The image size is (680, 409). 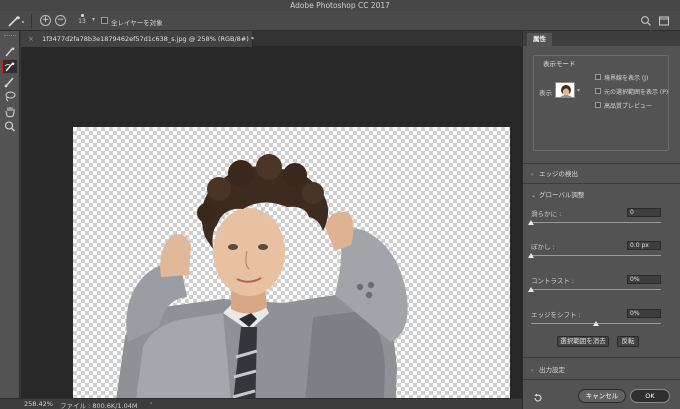 What do you see at coordinates (636, 92) in the screenshot?
I see `show-original-label: 元の選択範囲を表示 (P)` at bounding box center [636, 92].